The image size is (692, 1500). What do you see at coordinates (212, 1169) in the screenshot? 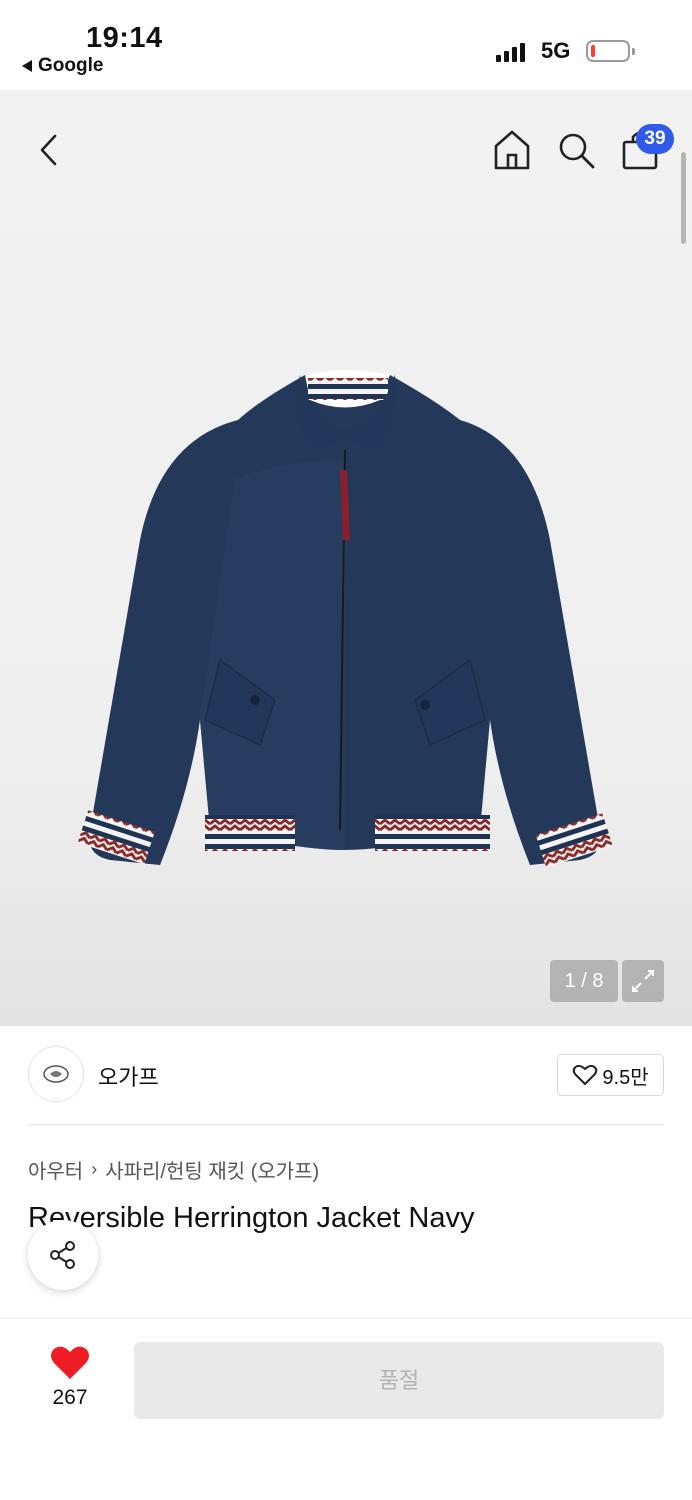
I see `breadcrumb-subcategory: 사파리/헌팅 재킷 (오가프)` at bounding box center [212, 1169].